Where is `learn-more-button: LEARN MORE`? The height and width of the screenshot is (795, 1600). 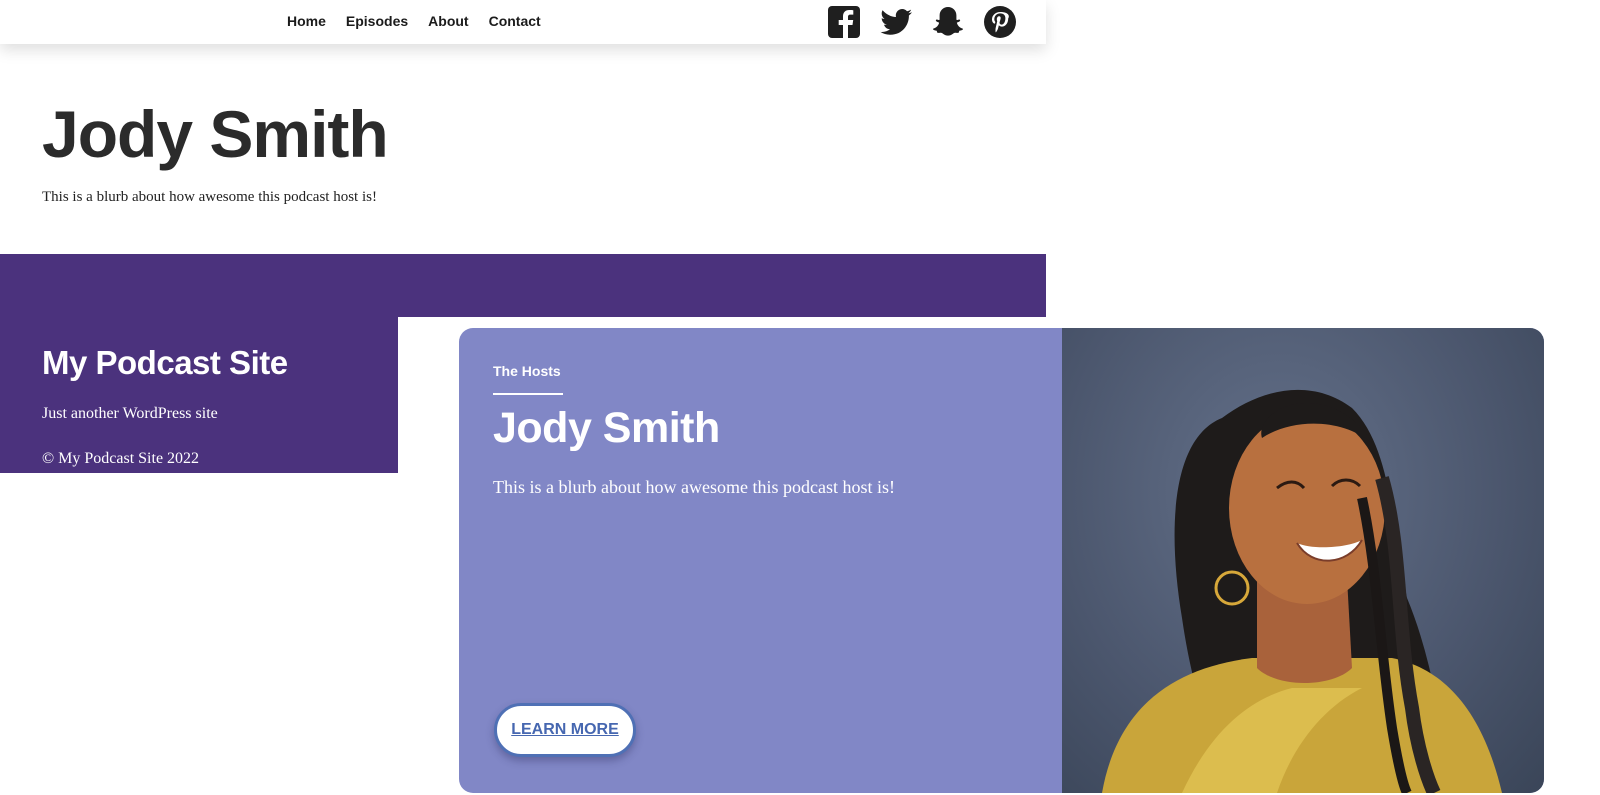 learn-more-button: LEARN MORE is located at coordinates (565, 730).